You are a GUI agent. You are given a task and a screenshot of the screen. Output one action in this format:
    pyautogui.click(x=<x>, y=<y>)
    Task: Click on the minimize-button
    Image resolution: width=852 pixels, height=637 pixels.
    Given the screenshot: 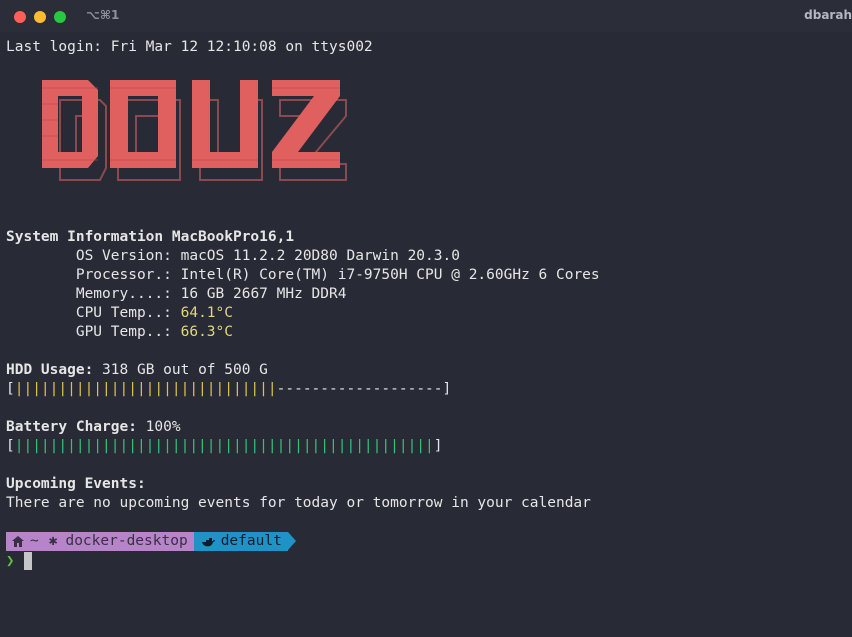 What is the action you would take?
    pyautogui.click(x=40, y=17)
    